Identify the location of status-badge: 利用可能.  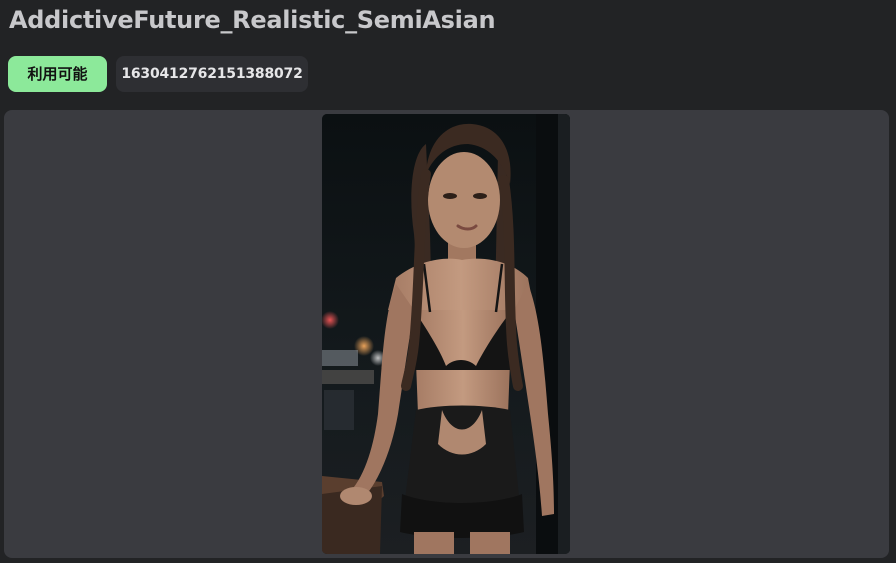
(57, 74).